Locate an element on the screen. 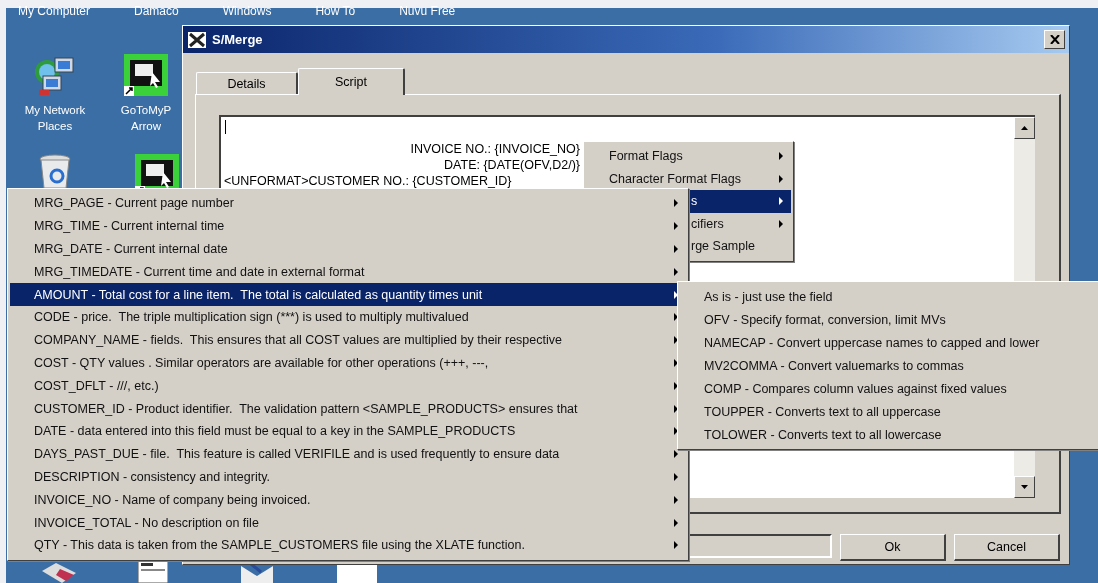 The height and width of the screenshot is (583, 1098). script-line: INVOICE NO.: {INVOICE_NO} is located at coordinates (495, 149).